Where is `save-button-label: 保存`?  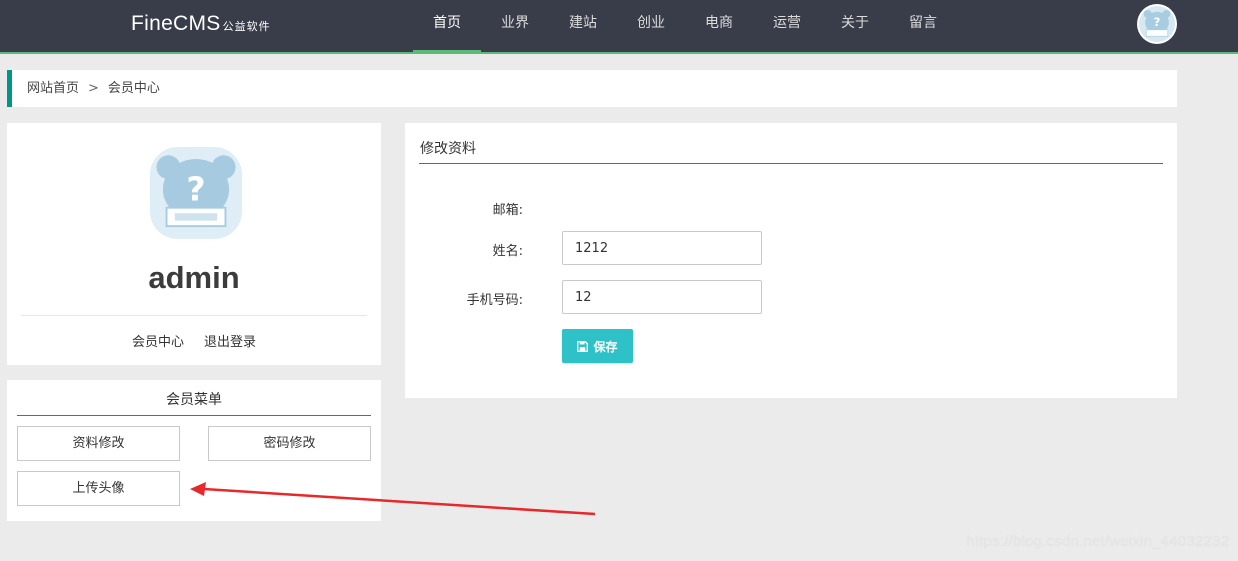 save-button-label: 保存 is located at coordinates (605, 346).